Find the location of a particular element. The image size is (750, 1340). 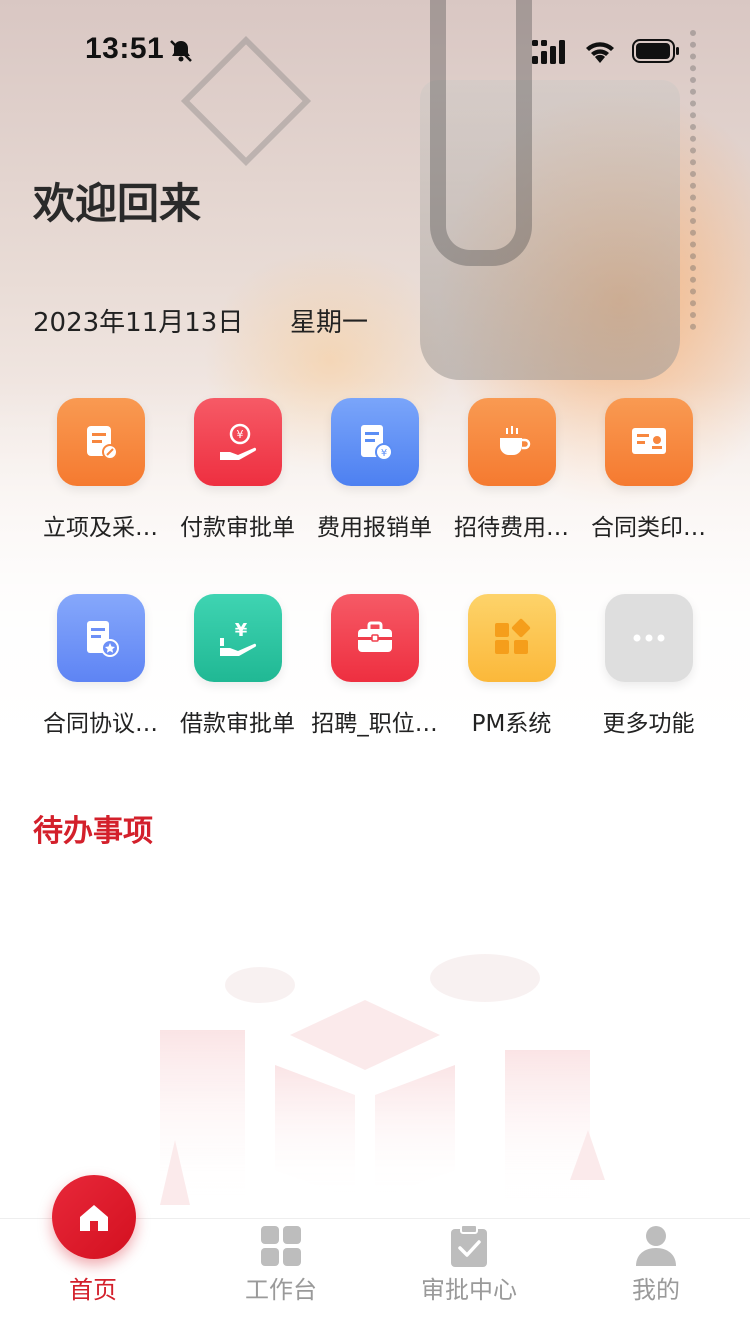

tab-home-button is located at coordinates (94, 1217).